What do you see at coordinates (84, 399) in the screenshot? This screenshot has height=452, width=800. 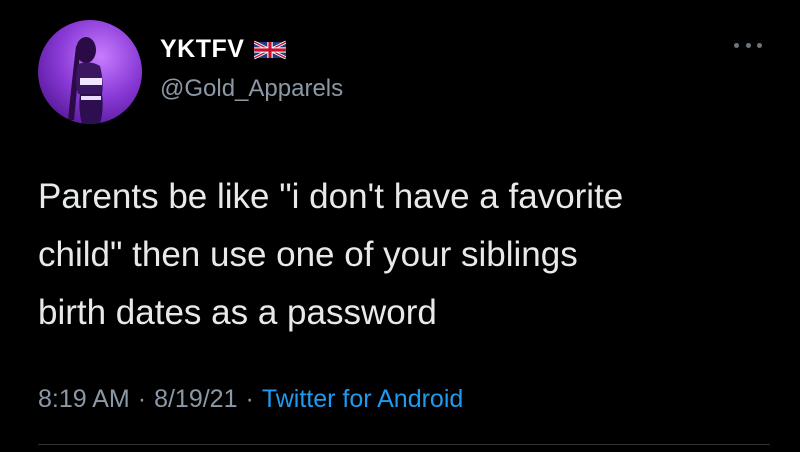 I see `tweet-time: 8:19 AM` at bounding box center [84, 399].